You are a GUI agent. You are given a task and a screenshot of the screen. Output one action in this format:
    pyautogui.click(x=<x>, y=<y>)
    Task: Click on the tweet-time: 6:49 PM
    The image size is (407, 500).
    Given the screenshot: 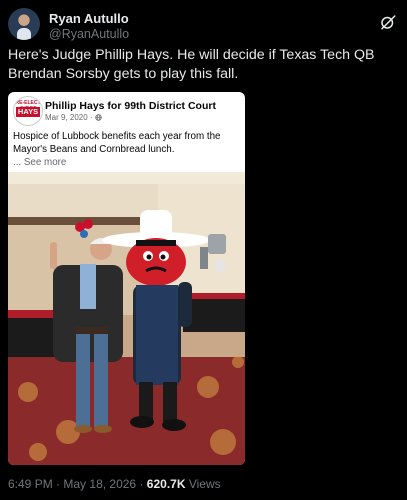 What is the action you would take?
    pyautogui.click(x=30, y=484)
    